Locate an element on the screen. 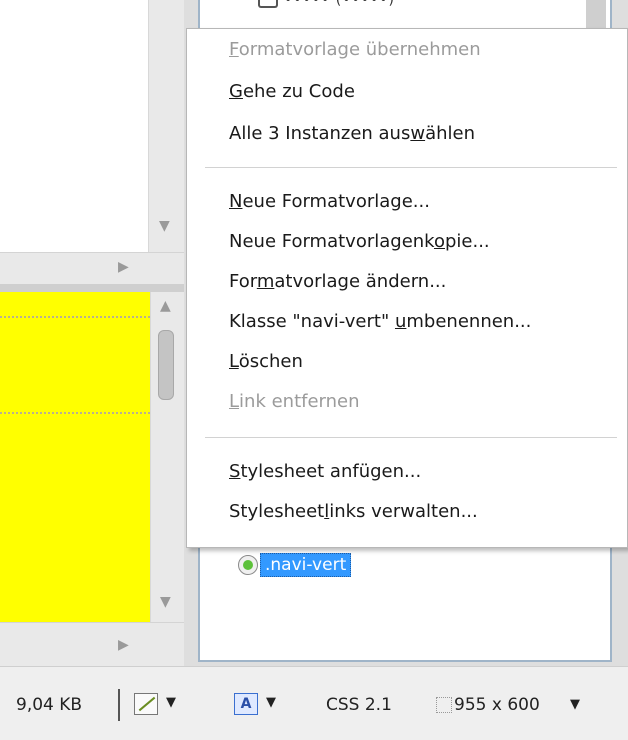 The image size is (628, 740). text-format-button: A ▼ is located at coordinates (264, 705).